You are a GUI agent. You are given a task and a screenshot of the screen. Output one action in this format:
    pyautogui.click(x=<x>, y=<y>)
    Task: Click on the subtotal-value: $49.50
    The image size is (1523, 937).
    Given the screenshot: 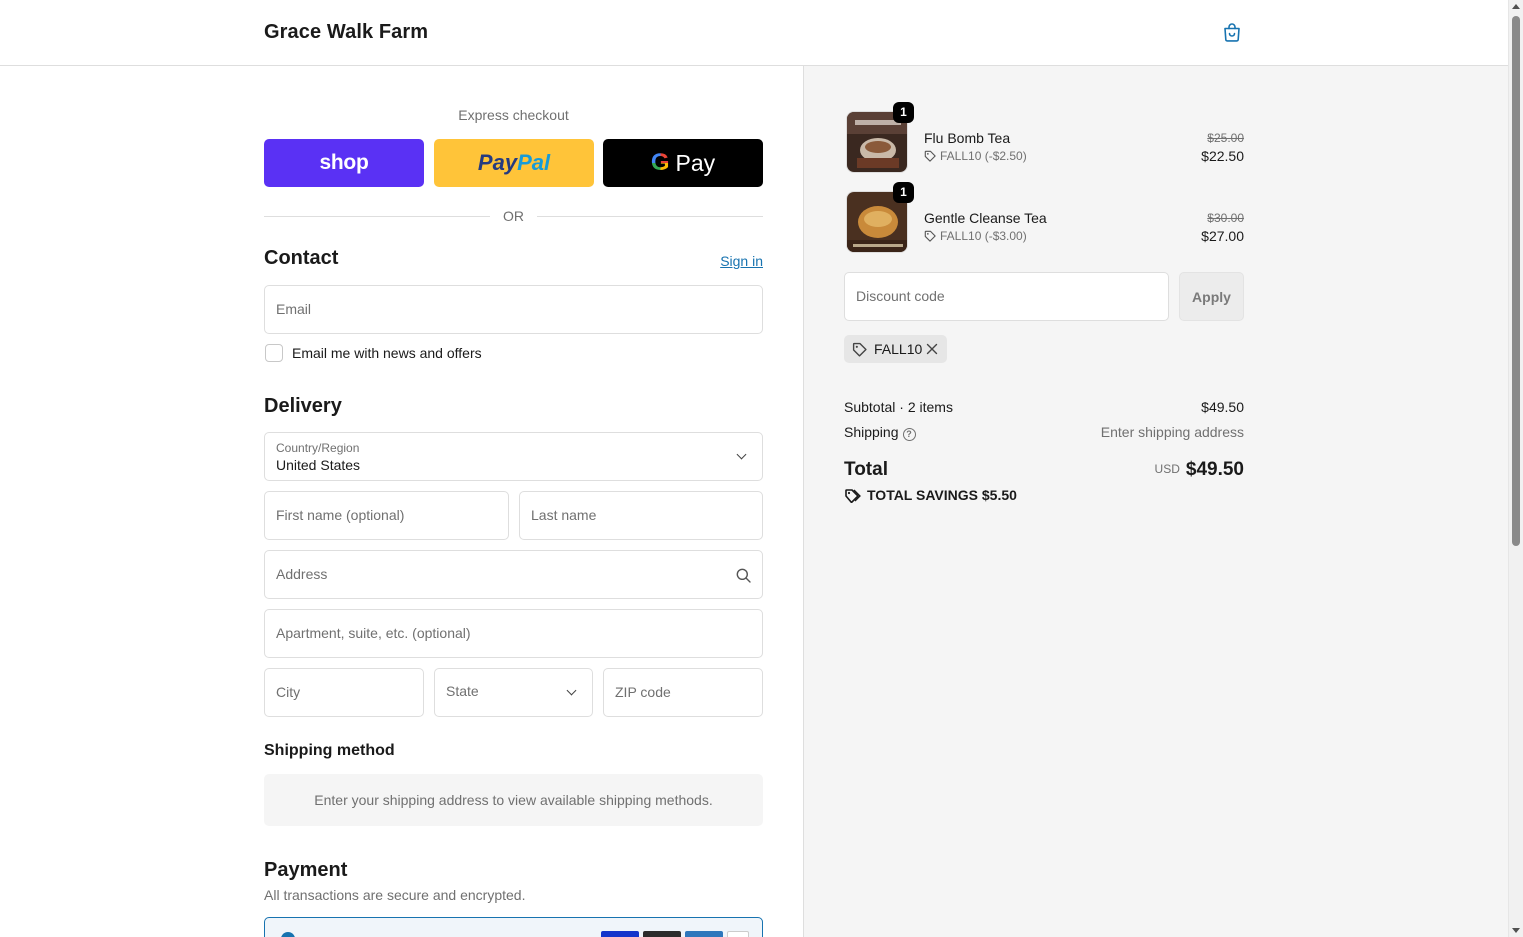 What is the action you would take?
    pyautogui.click(x=1222, y=407)
    